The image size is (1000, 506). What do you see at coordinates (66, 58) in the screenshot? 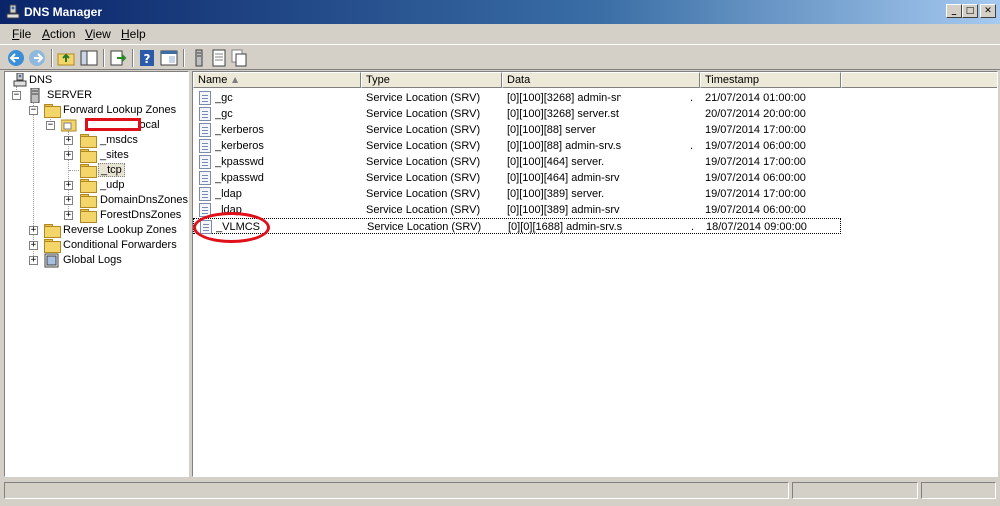
I see `up-folder-icon` at bounding box center [66, 58].